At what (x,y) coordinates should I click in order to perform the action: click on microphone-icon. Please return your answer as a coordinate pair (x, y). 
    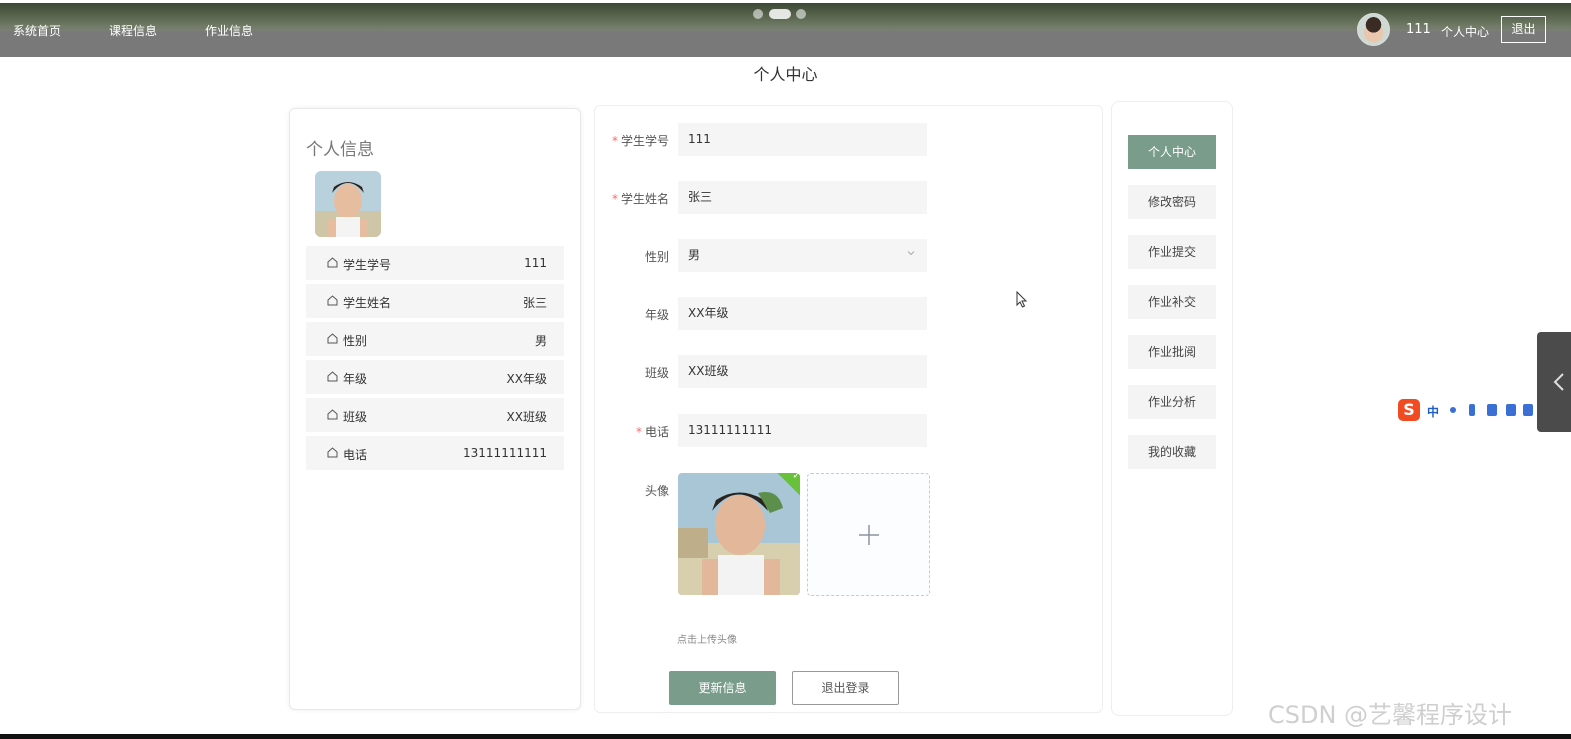
    Looking at the image, I should click on (1472, 410).